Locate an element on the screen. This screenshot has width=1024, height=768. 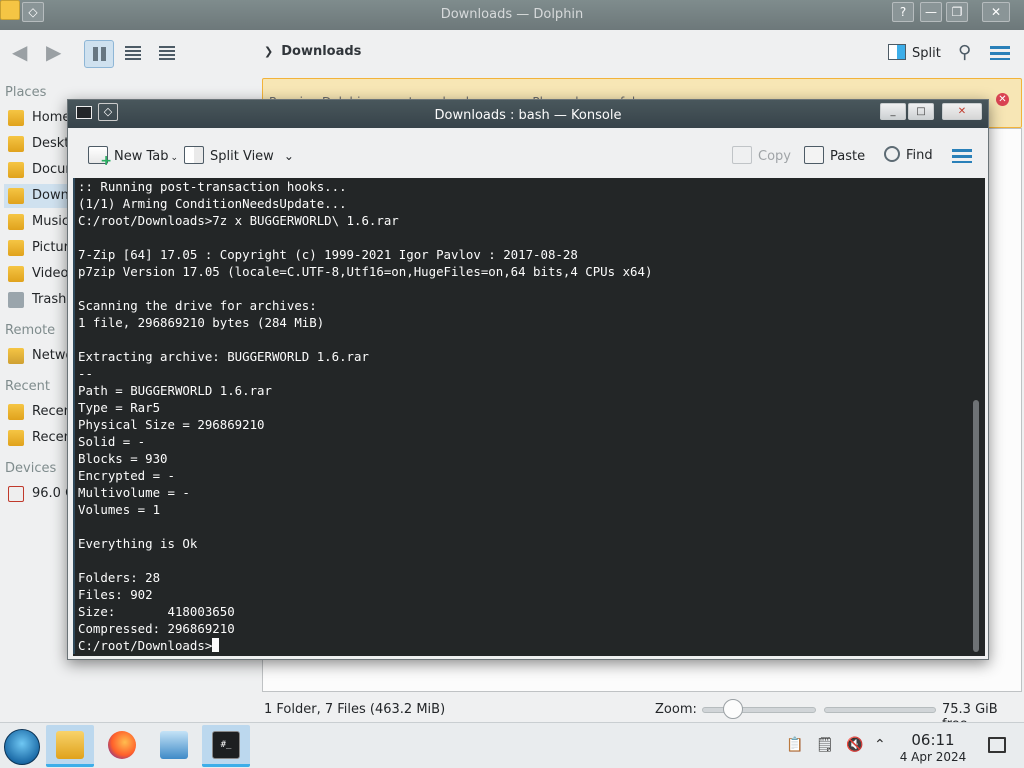
terminal-edge is located at coordinates (74, 416).